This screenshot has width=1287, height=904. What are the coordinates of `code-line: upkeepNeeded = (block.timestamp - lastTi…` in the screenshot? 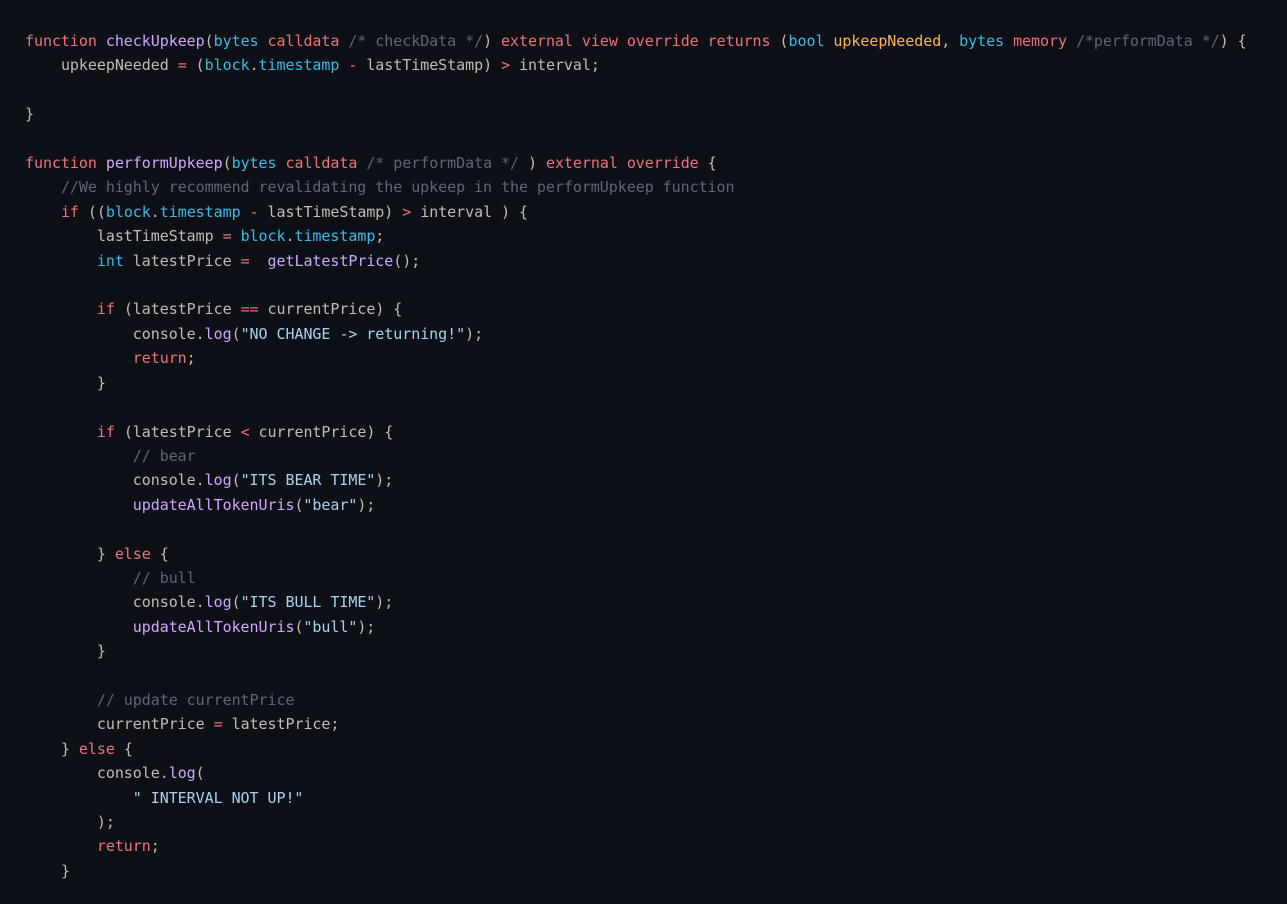 It's located at (636, 65).